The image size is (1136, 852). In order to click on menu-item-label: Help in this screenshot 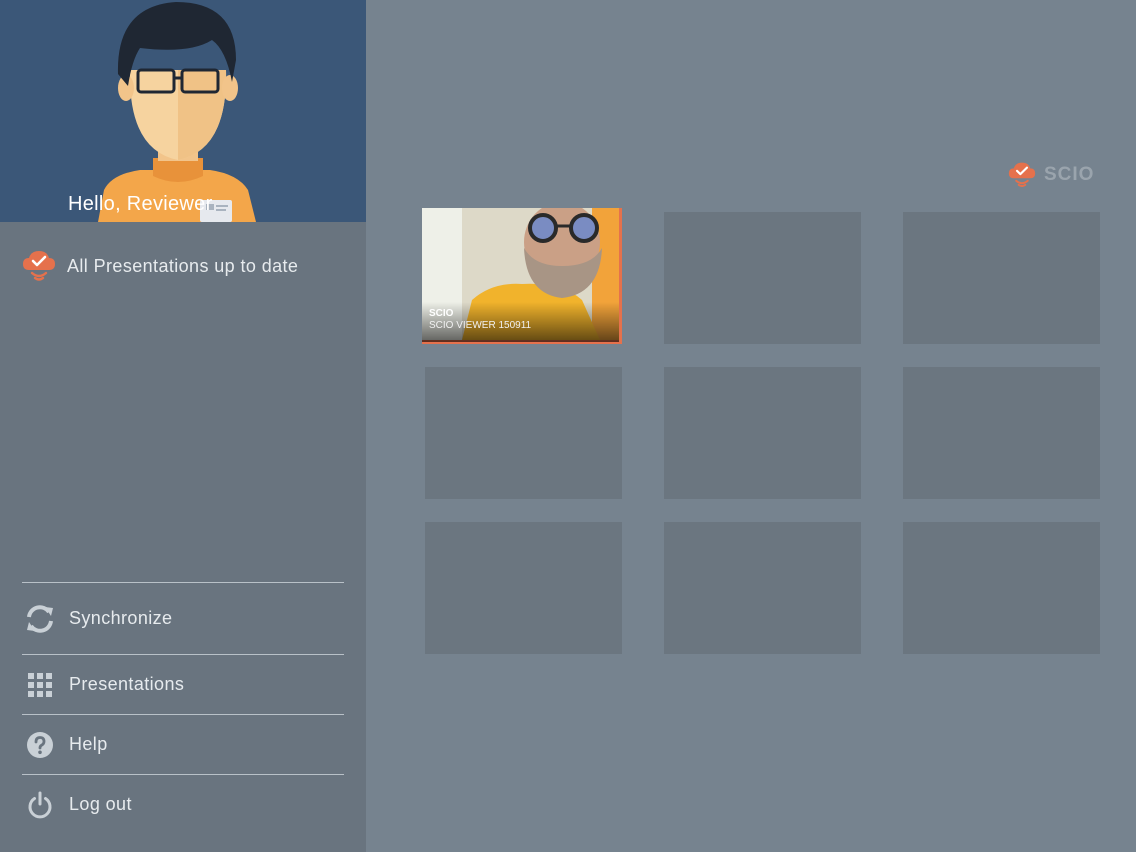, I will do `click(88, 744)`.